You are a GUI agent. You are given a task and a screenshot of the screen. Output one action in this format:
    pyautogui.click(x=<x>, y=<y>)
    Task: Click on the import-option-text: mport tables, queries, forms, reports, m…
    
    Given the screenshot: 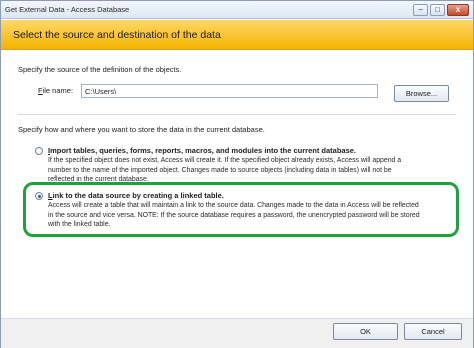 What is the action you would take?
    pyautogui.click(x=203, y=150)
    